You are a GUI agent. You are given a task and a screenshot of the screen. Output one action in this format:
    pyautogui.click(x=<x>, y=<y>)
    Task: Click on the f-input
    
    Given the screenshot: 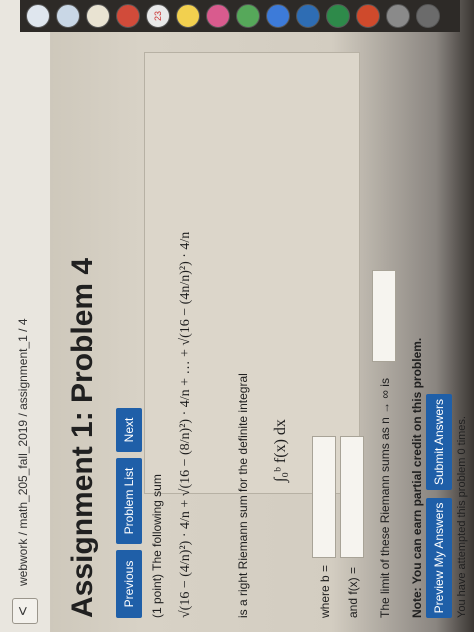 What is the action you would take?
    pyautogui.click(x=352, y=497)
    